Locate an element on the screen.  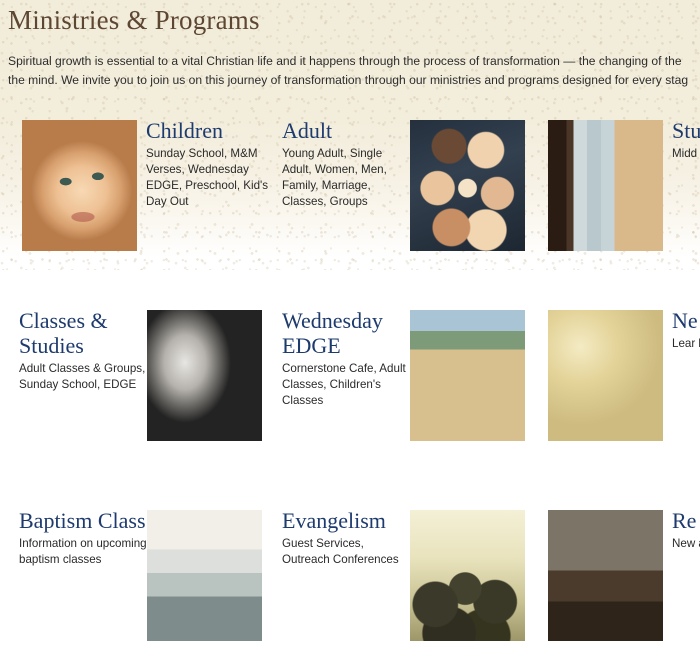
ministry-card-text: Re for New and grow your comi is located at coordinates (686, 530).